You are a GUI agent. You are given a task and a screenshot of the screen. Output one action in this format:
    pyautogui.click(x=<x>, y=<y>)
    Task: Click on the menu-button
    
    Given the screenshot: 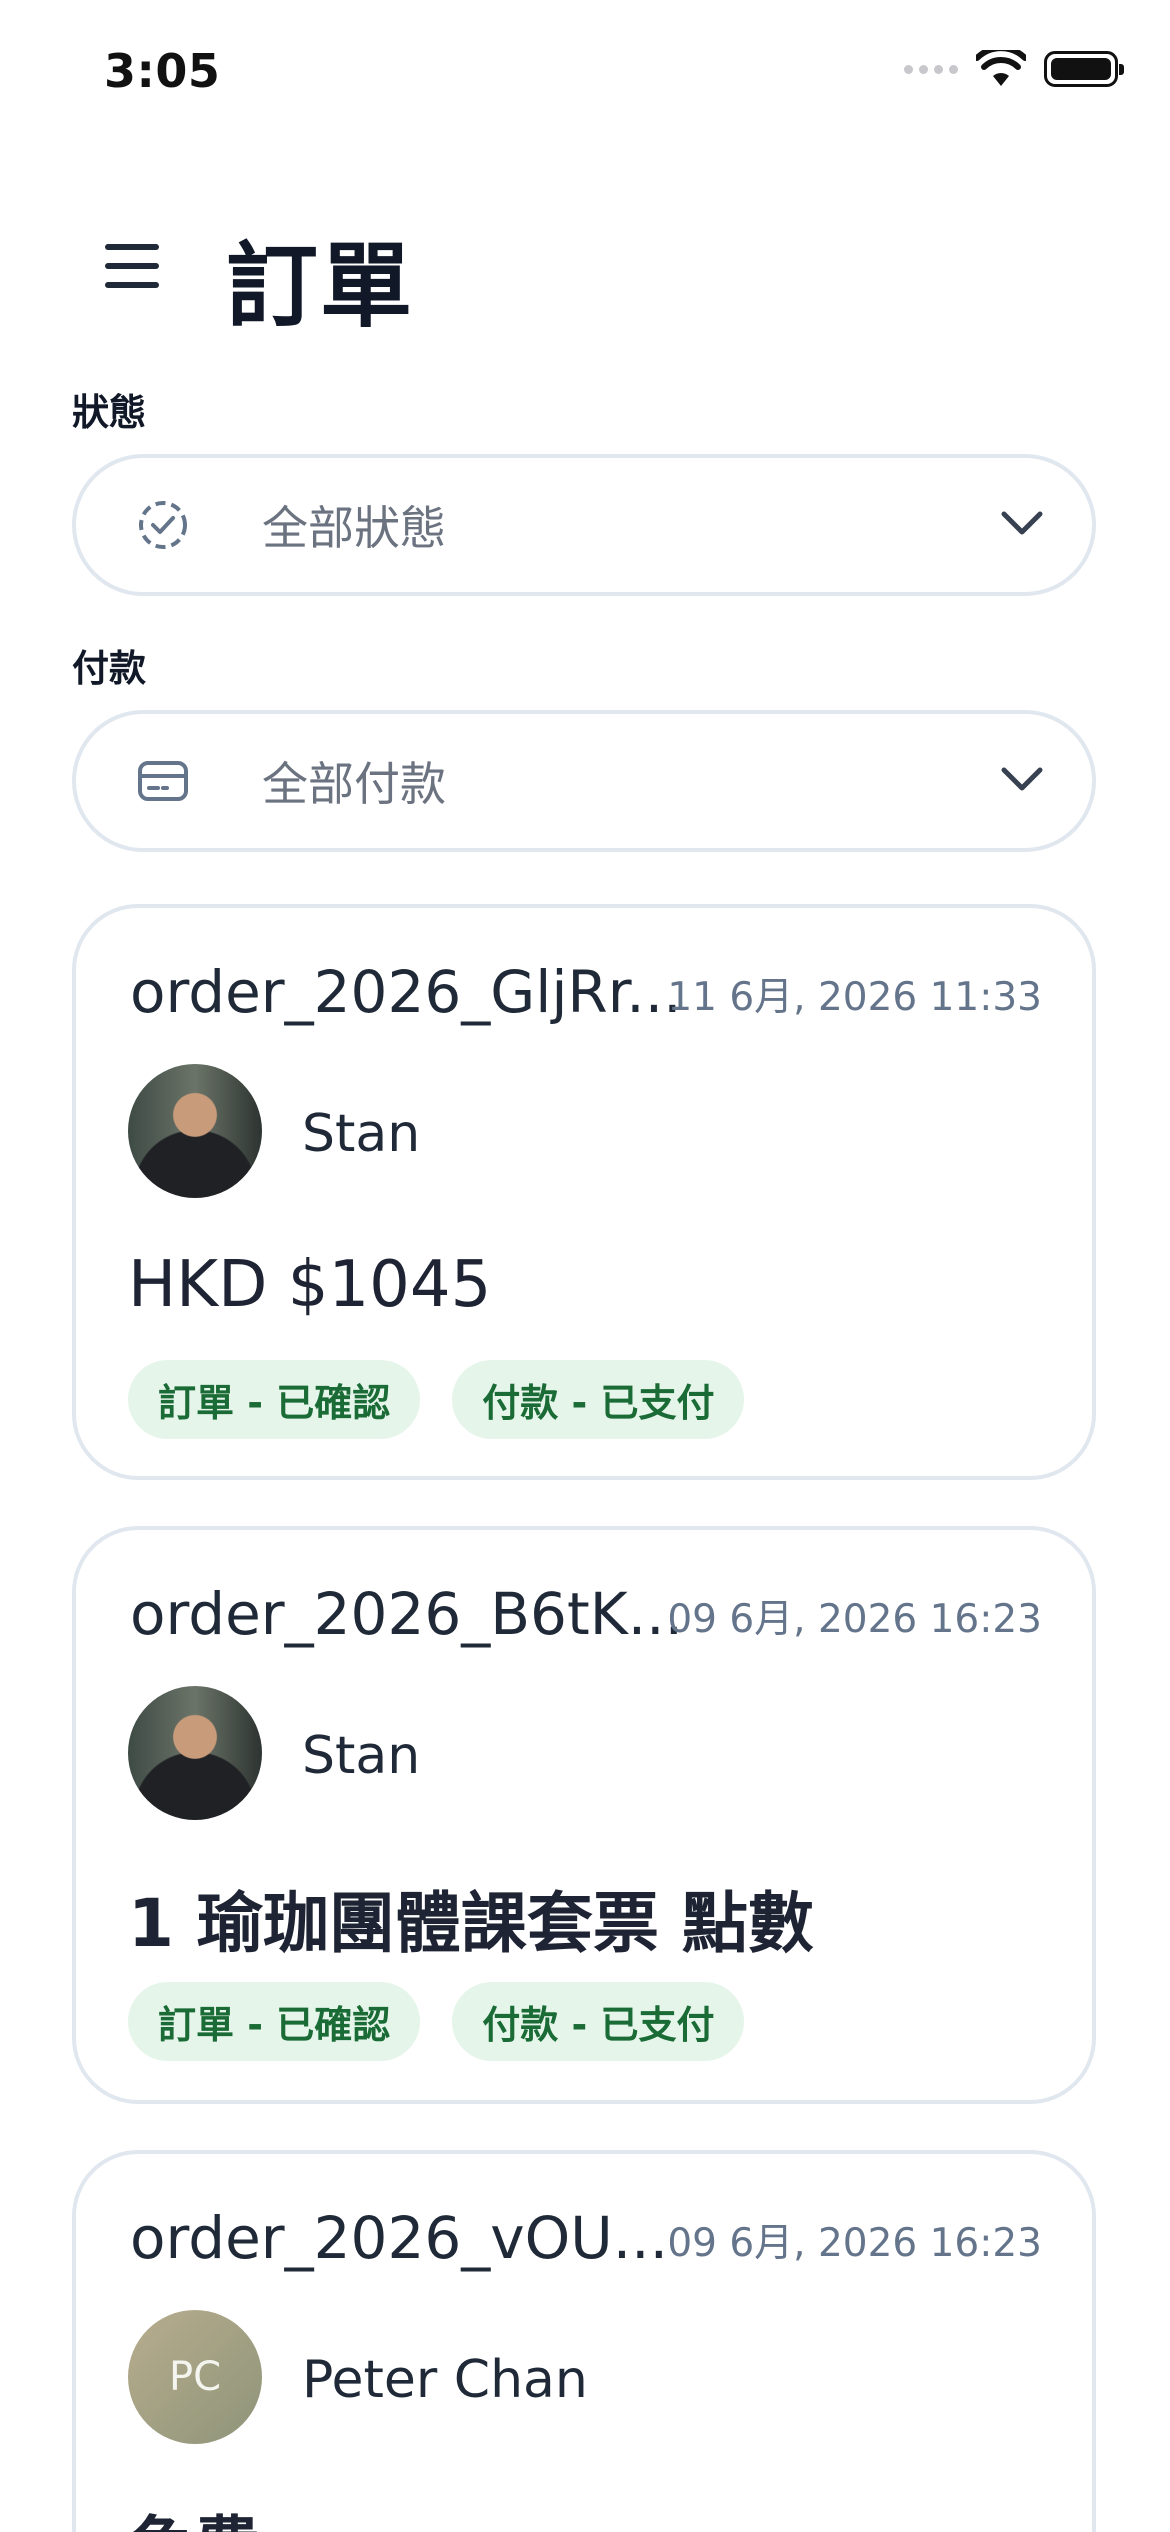 What is the action you would take?
    pyautogui.click(x=132, y=266)
    